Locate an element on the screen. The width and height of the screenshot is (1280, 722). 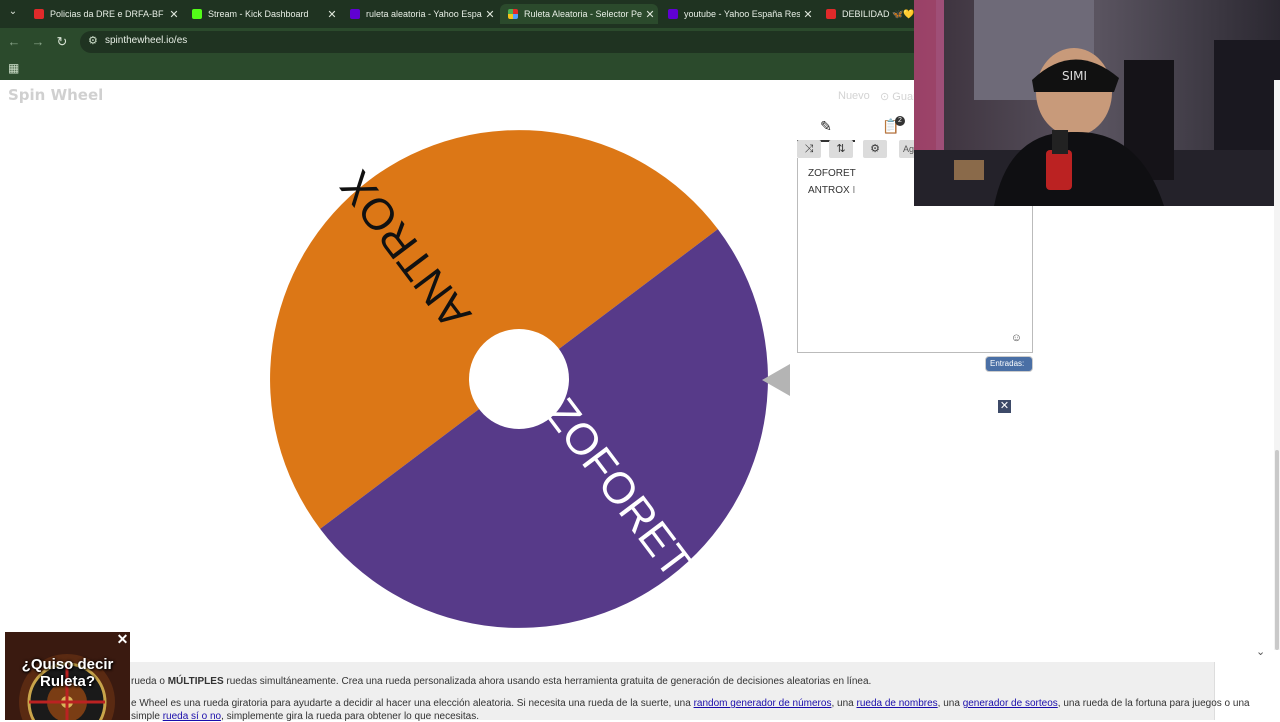
wheel-center-hub is located at coordinates (519, 379).